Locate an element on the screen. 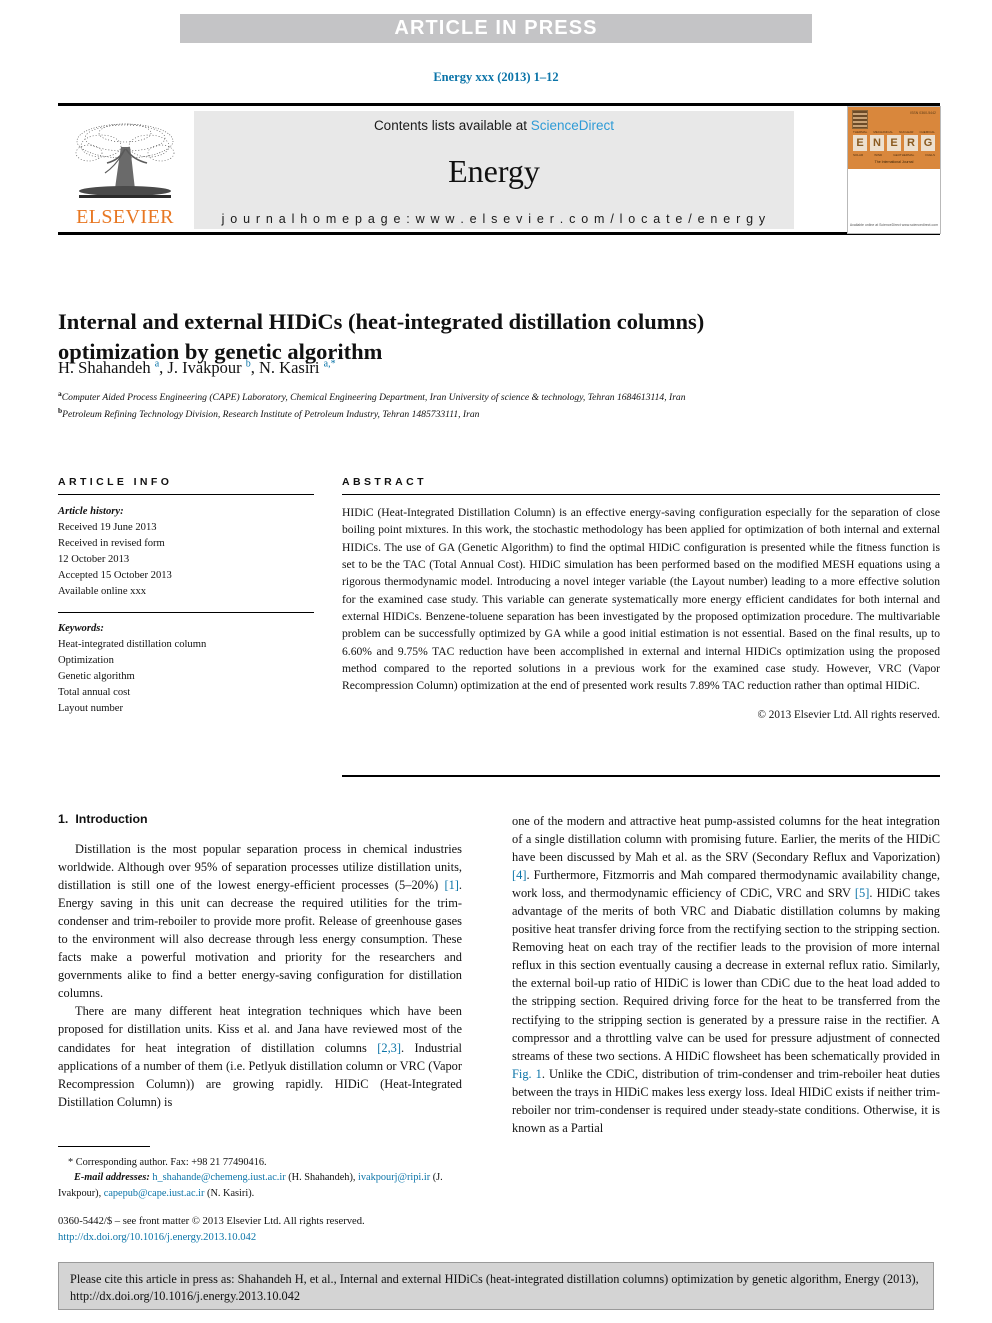 This screenshot has width=992, height=1323. cover-tag: FUELS is located at coordinates (930, 155).